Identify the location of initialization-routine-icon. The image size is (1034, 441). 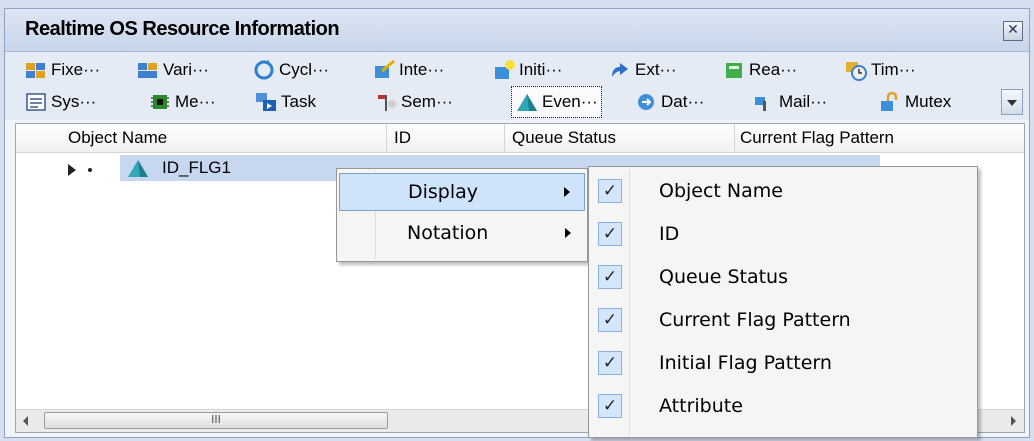
(504, 70).